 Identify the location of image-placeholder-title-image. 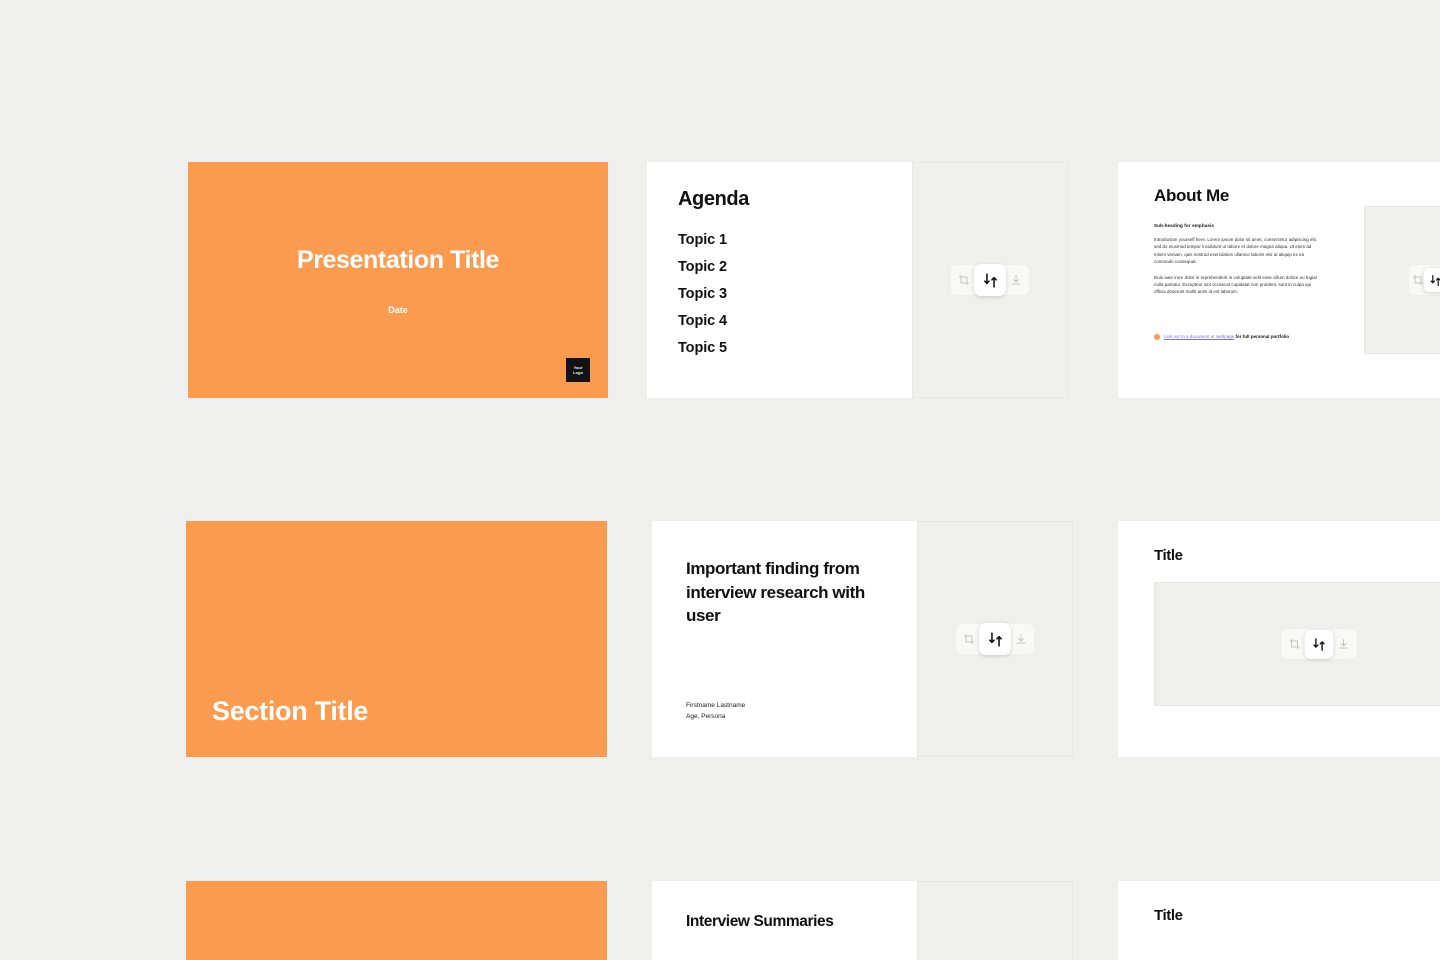
(1297, 644).